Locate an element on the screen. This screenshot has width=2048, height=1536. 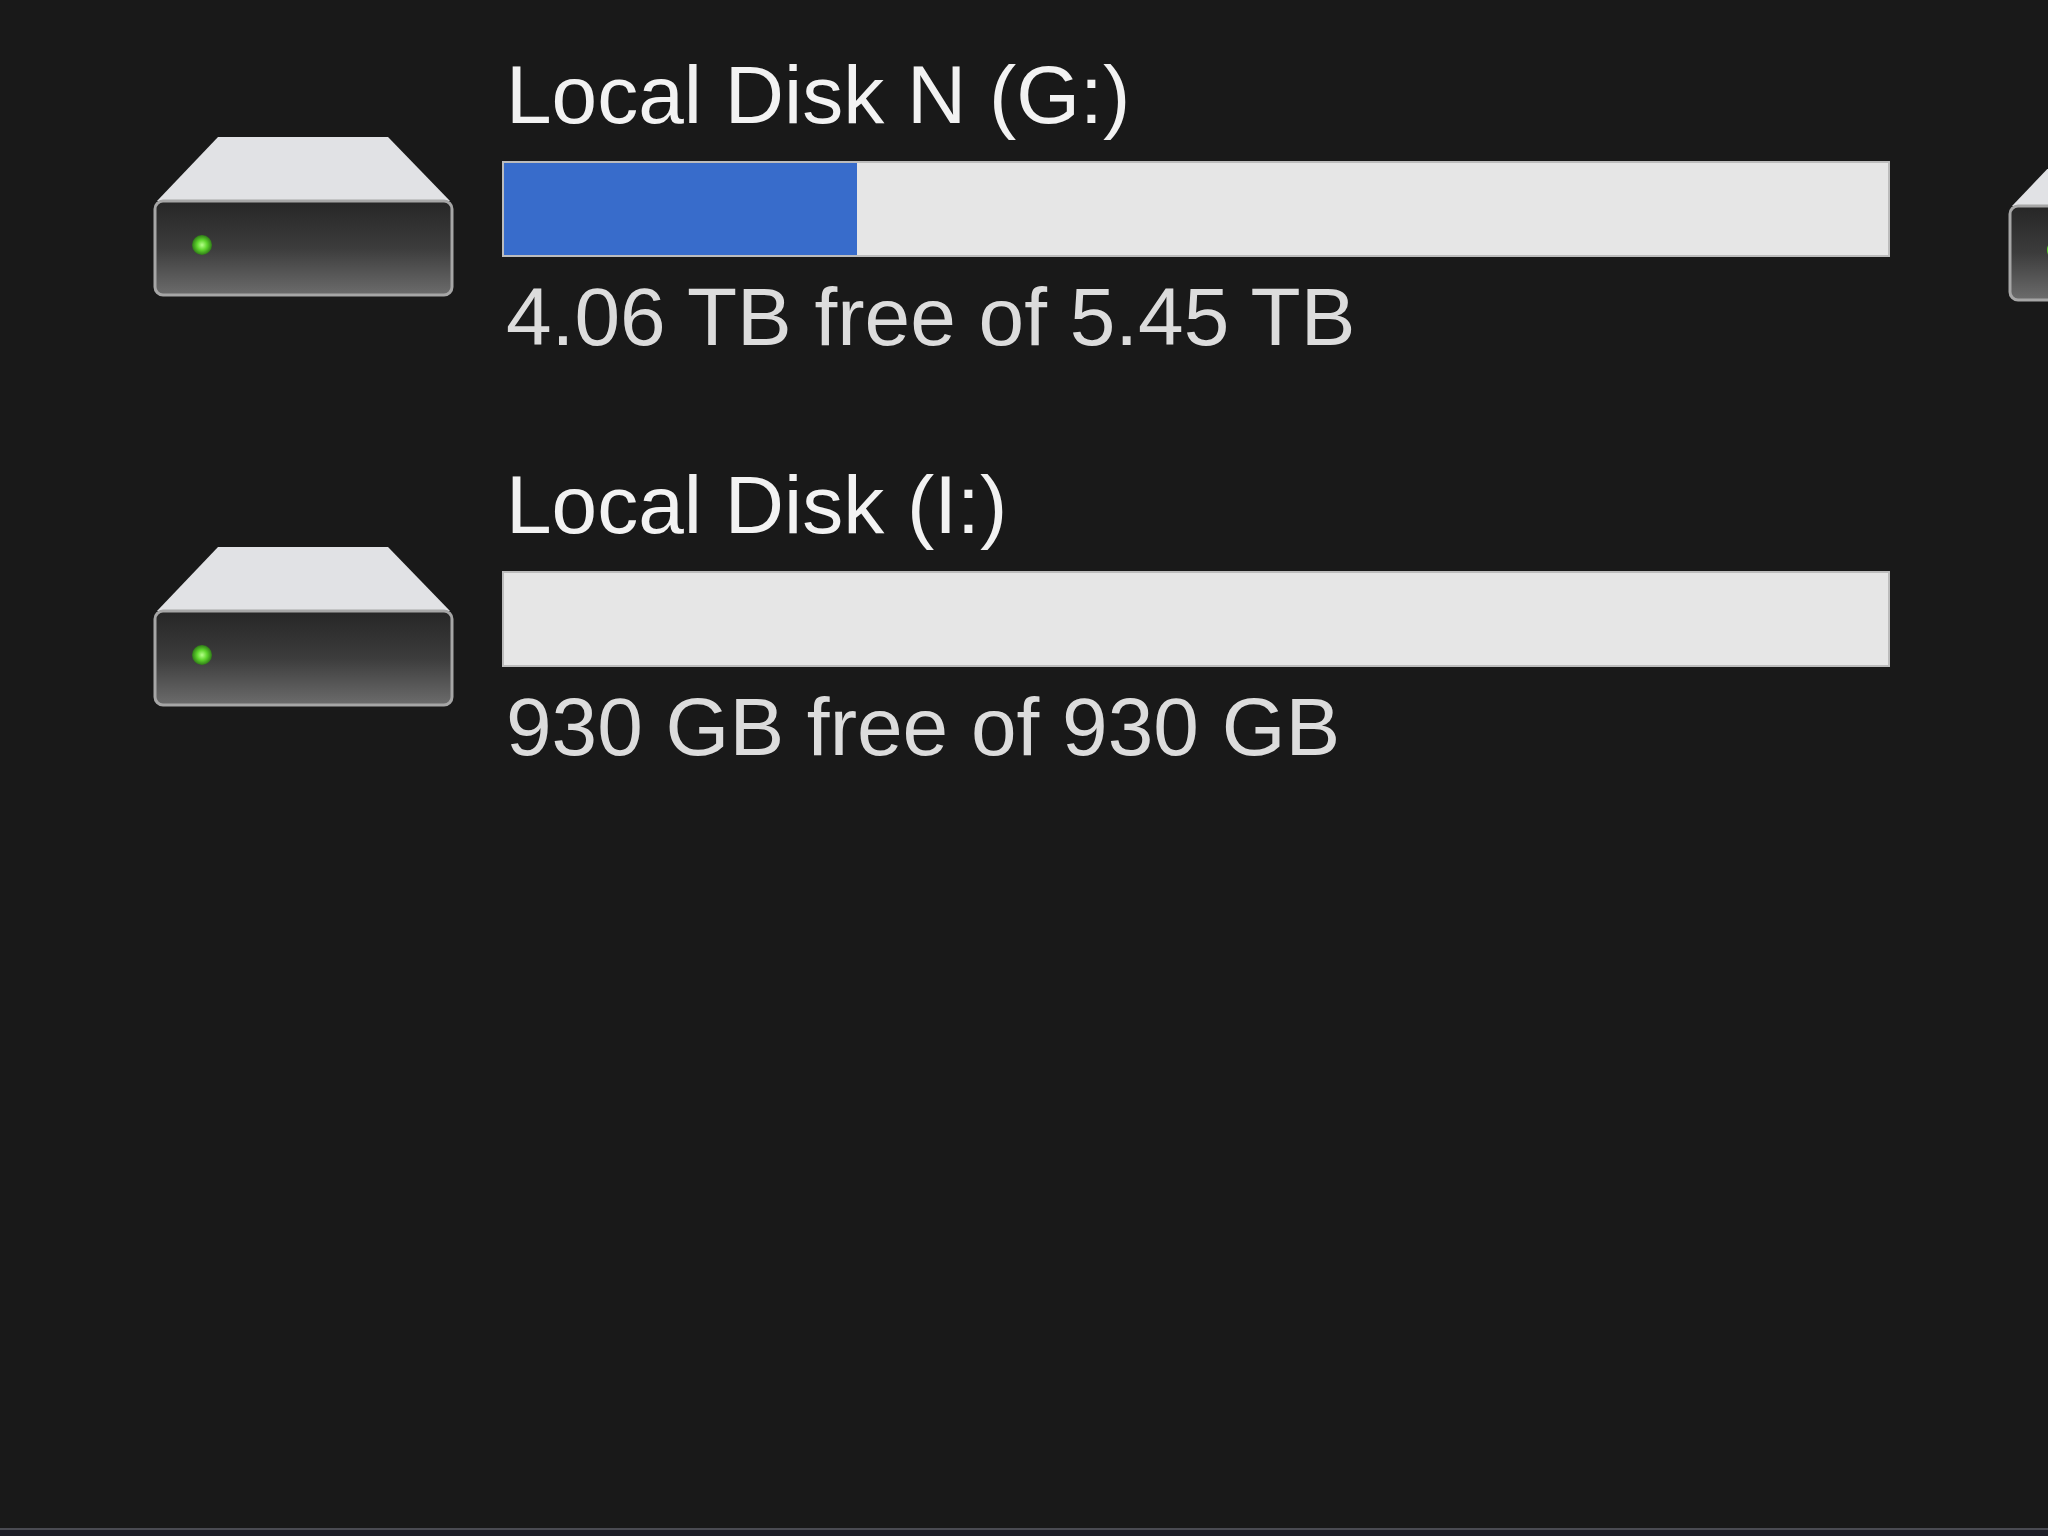
drive-name: Local Disk (I:) is located at coordinates (756, 505).